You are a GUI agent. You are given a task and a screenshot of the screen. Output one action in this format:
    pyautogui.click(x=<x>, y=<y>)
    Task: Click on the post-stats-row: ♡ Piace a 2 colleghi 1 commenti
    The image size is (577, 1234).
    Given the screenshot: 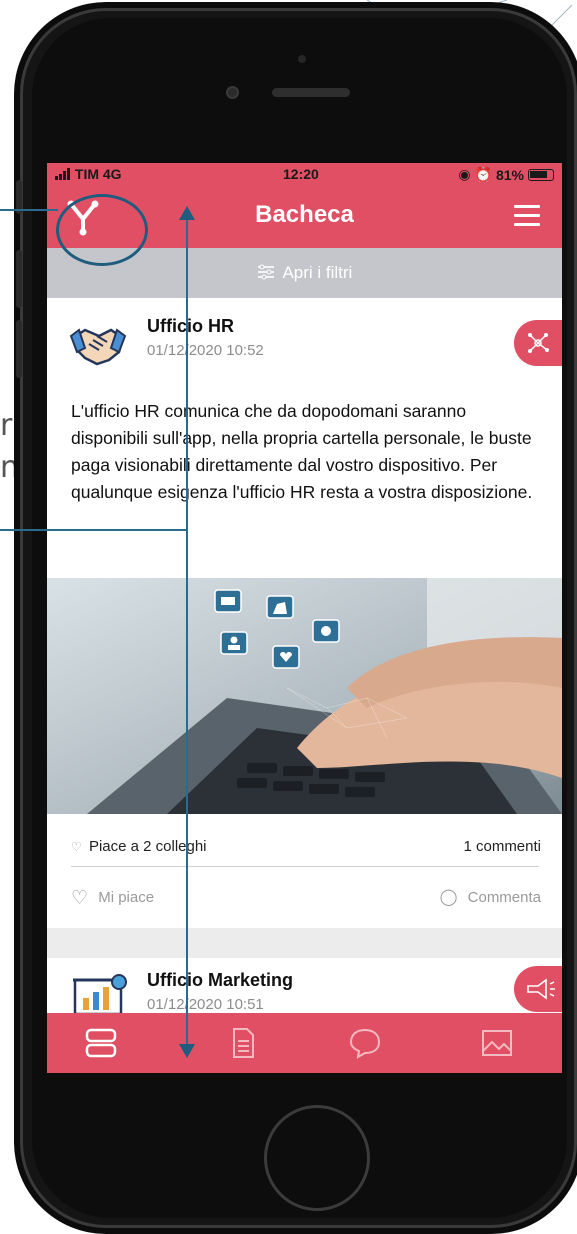 What is the action you would take?
    pyautogui.click(x=306, y=846)
    